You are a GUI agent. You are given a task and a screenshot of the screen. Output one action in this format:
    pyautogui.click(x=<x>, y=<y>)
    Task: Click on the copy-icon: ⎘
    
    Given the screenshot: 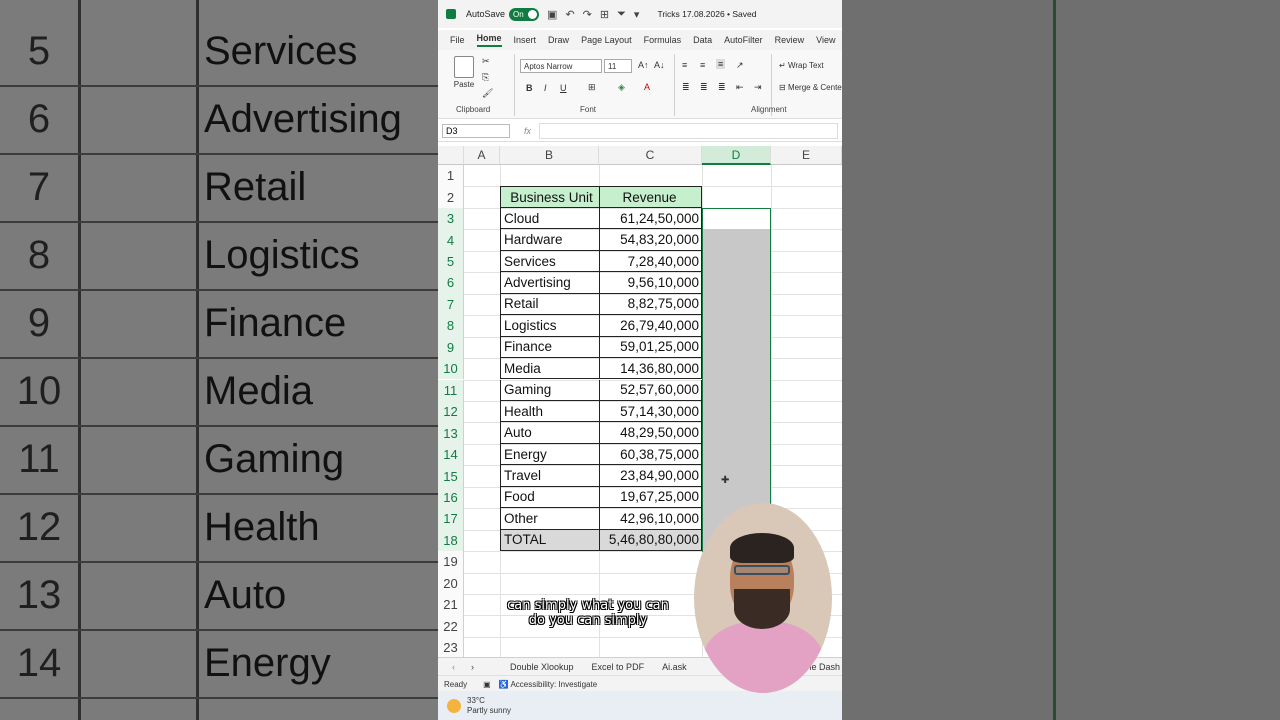 What is the action you would take?
    pyautogui.click(x=485, y=77)
    